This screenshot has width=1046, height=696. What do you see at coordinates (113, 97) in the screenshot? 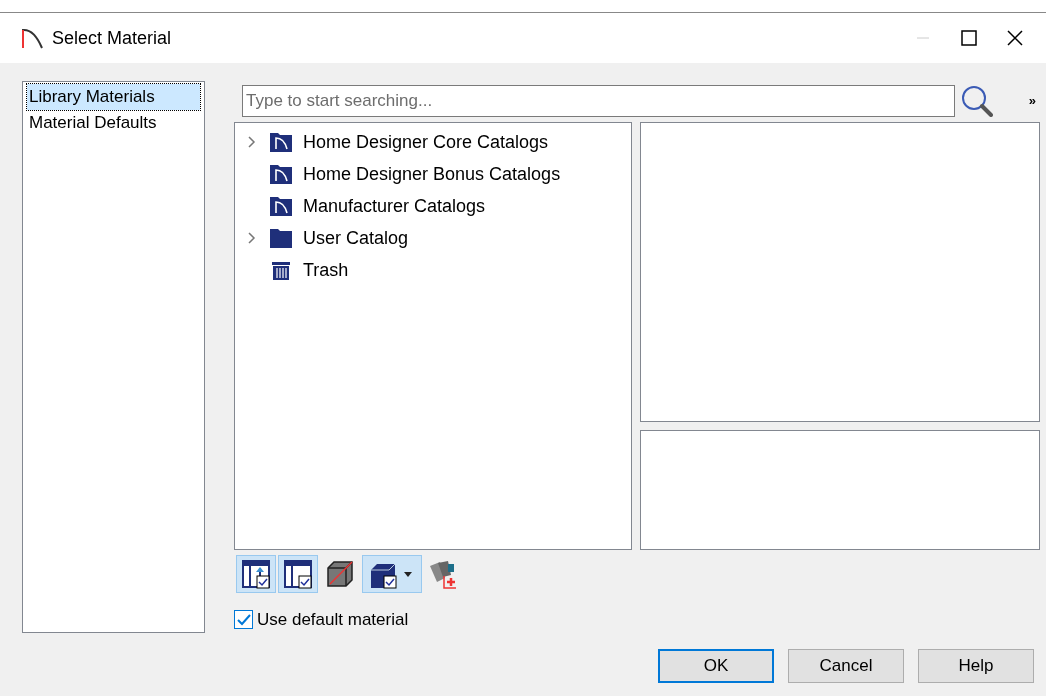
I see `sidebar-item: Library Materials` at bounding box center [113, 97].